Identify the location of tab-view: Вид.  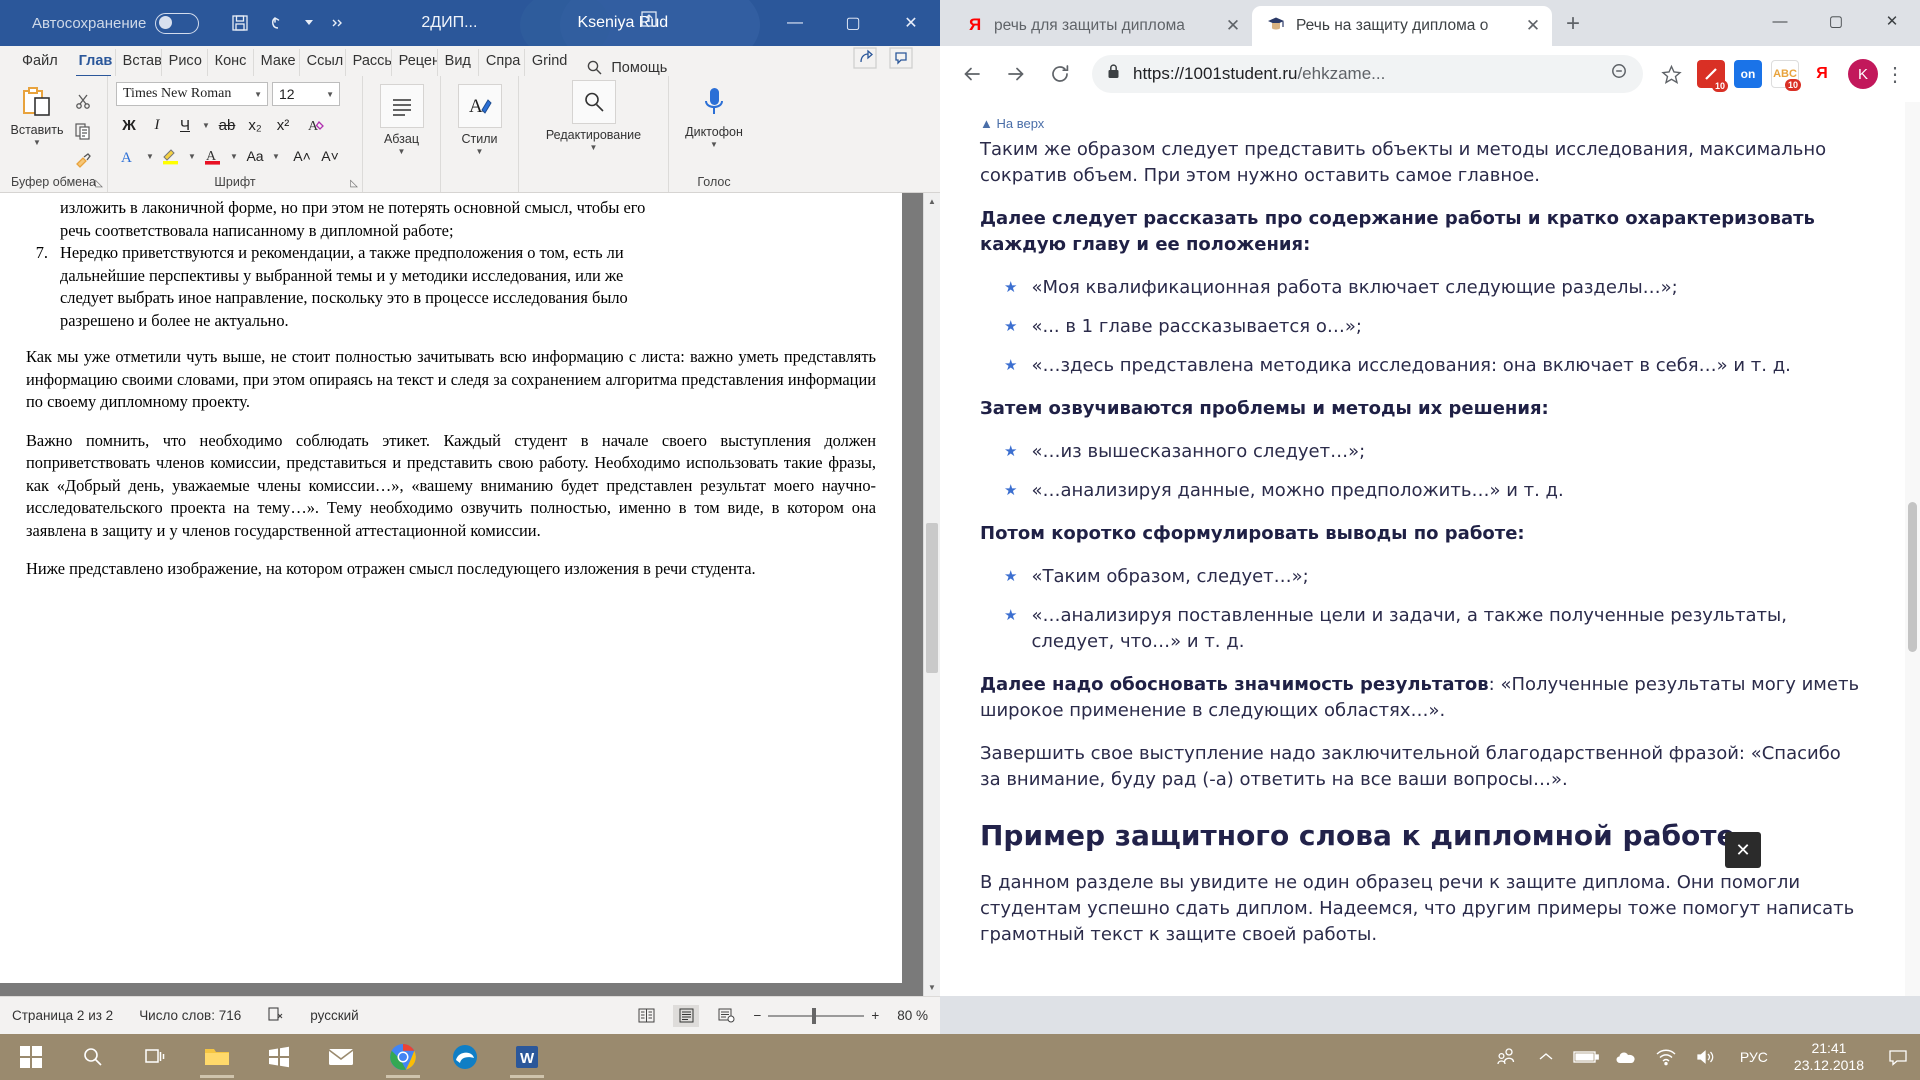
(458, 62).